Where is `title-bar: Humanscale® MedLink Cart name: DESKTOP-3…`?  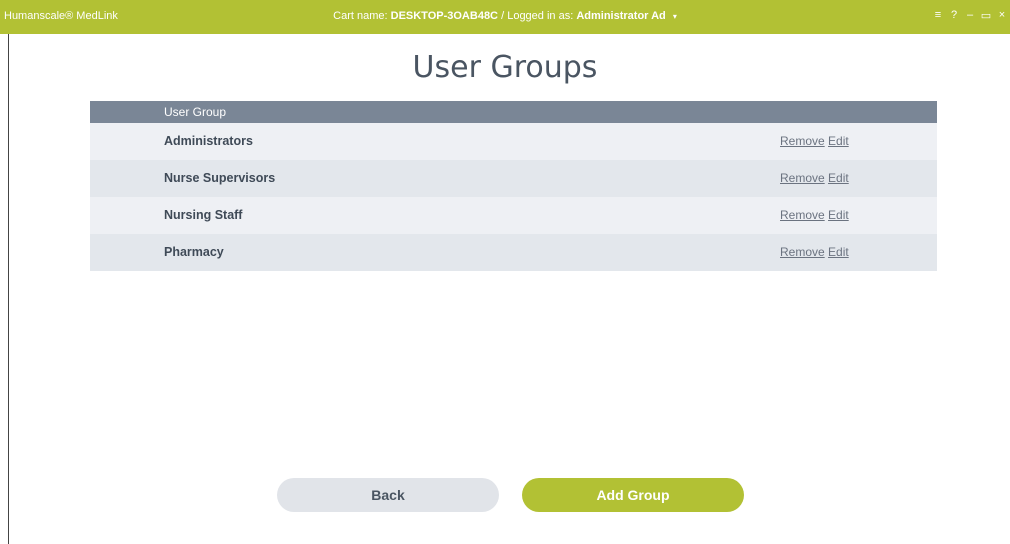
title-bar: Humanscale® MedLink Cart name: DESKTOP-3… is located at coordinates (505, 17).